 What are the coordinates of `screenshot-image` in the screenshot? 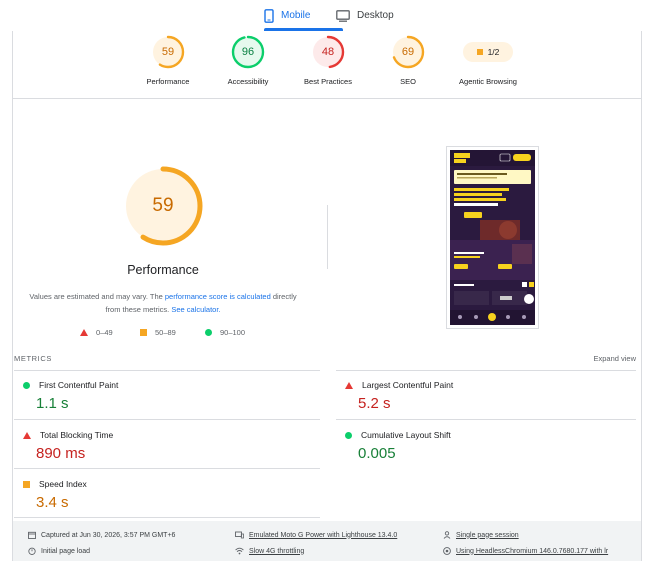 It's located at (492, 237).